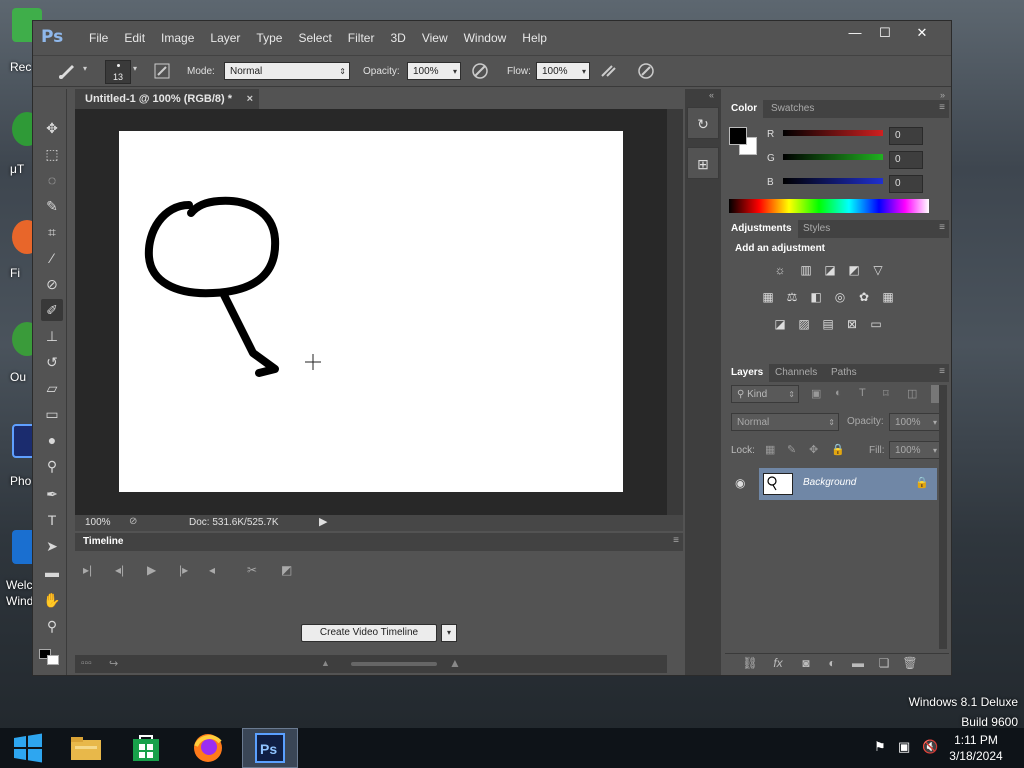 The width and height of the screenshot is (1024, 768). I want to click on posterize-icon: ▨, so click(804, 324).